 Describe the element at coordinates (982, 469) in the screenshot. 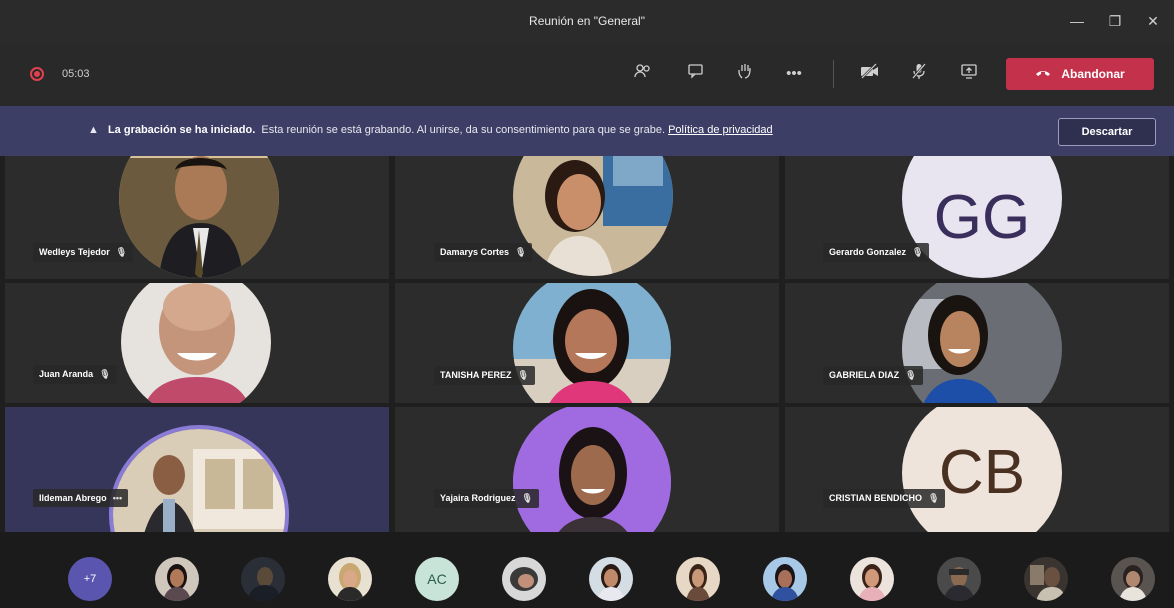

I see `participant-initials: CB` at that location.